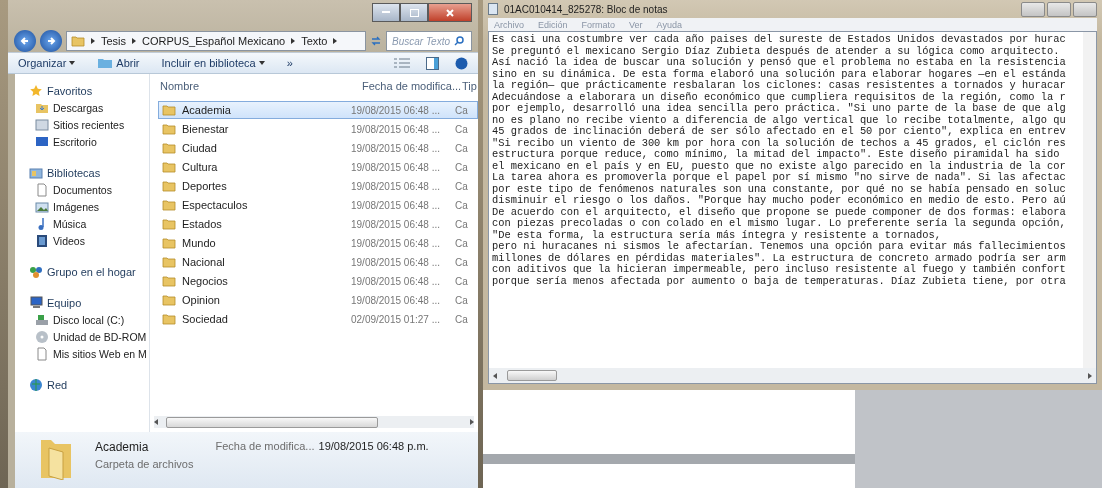 The image size is (1102, 488). What do you see at coordinates (82, 319) in the screenshot?
I see `nav-item: Disco local (C:)` at bounding box center [82, 319].